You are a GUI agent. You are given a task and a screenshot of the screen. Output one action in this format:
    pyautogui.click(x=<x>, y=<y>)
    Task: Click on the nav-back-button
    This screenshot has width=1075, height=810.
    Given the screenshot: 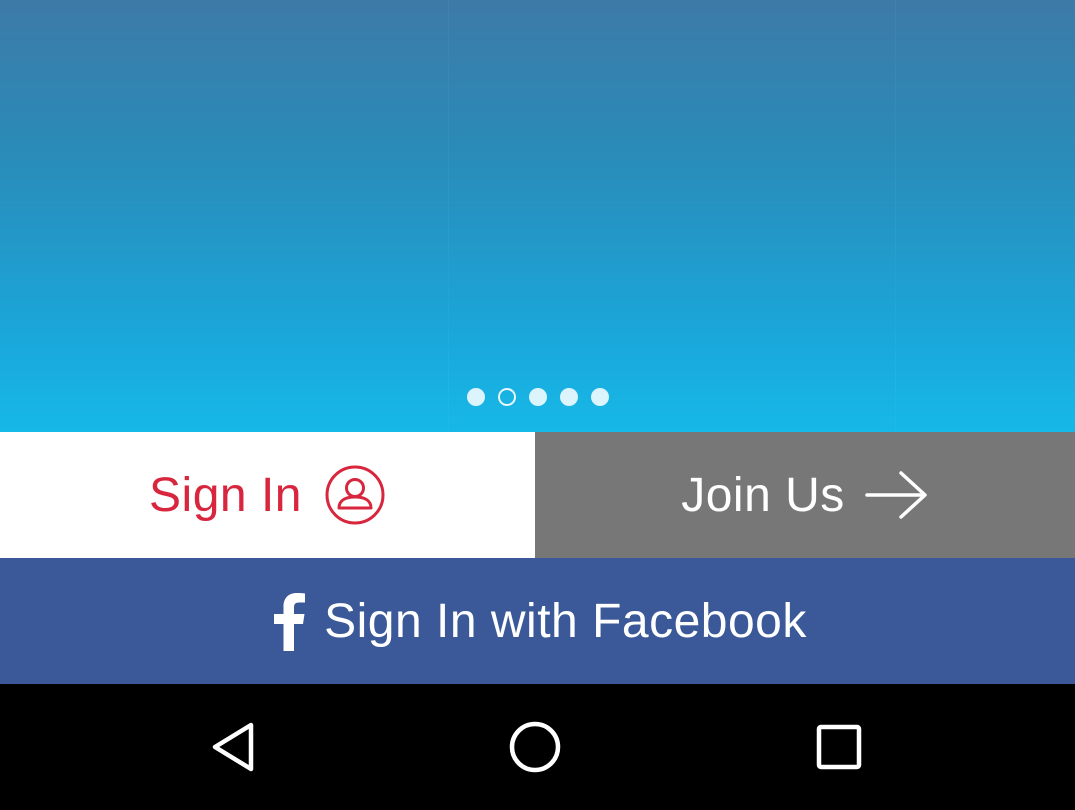 What is the action you would take?
    pyautogui.click(x=233, y=747)
    